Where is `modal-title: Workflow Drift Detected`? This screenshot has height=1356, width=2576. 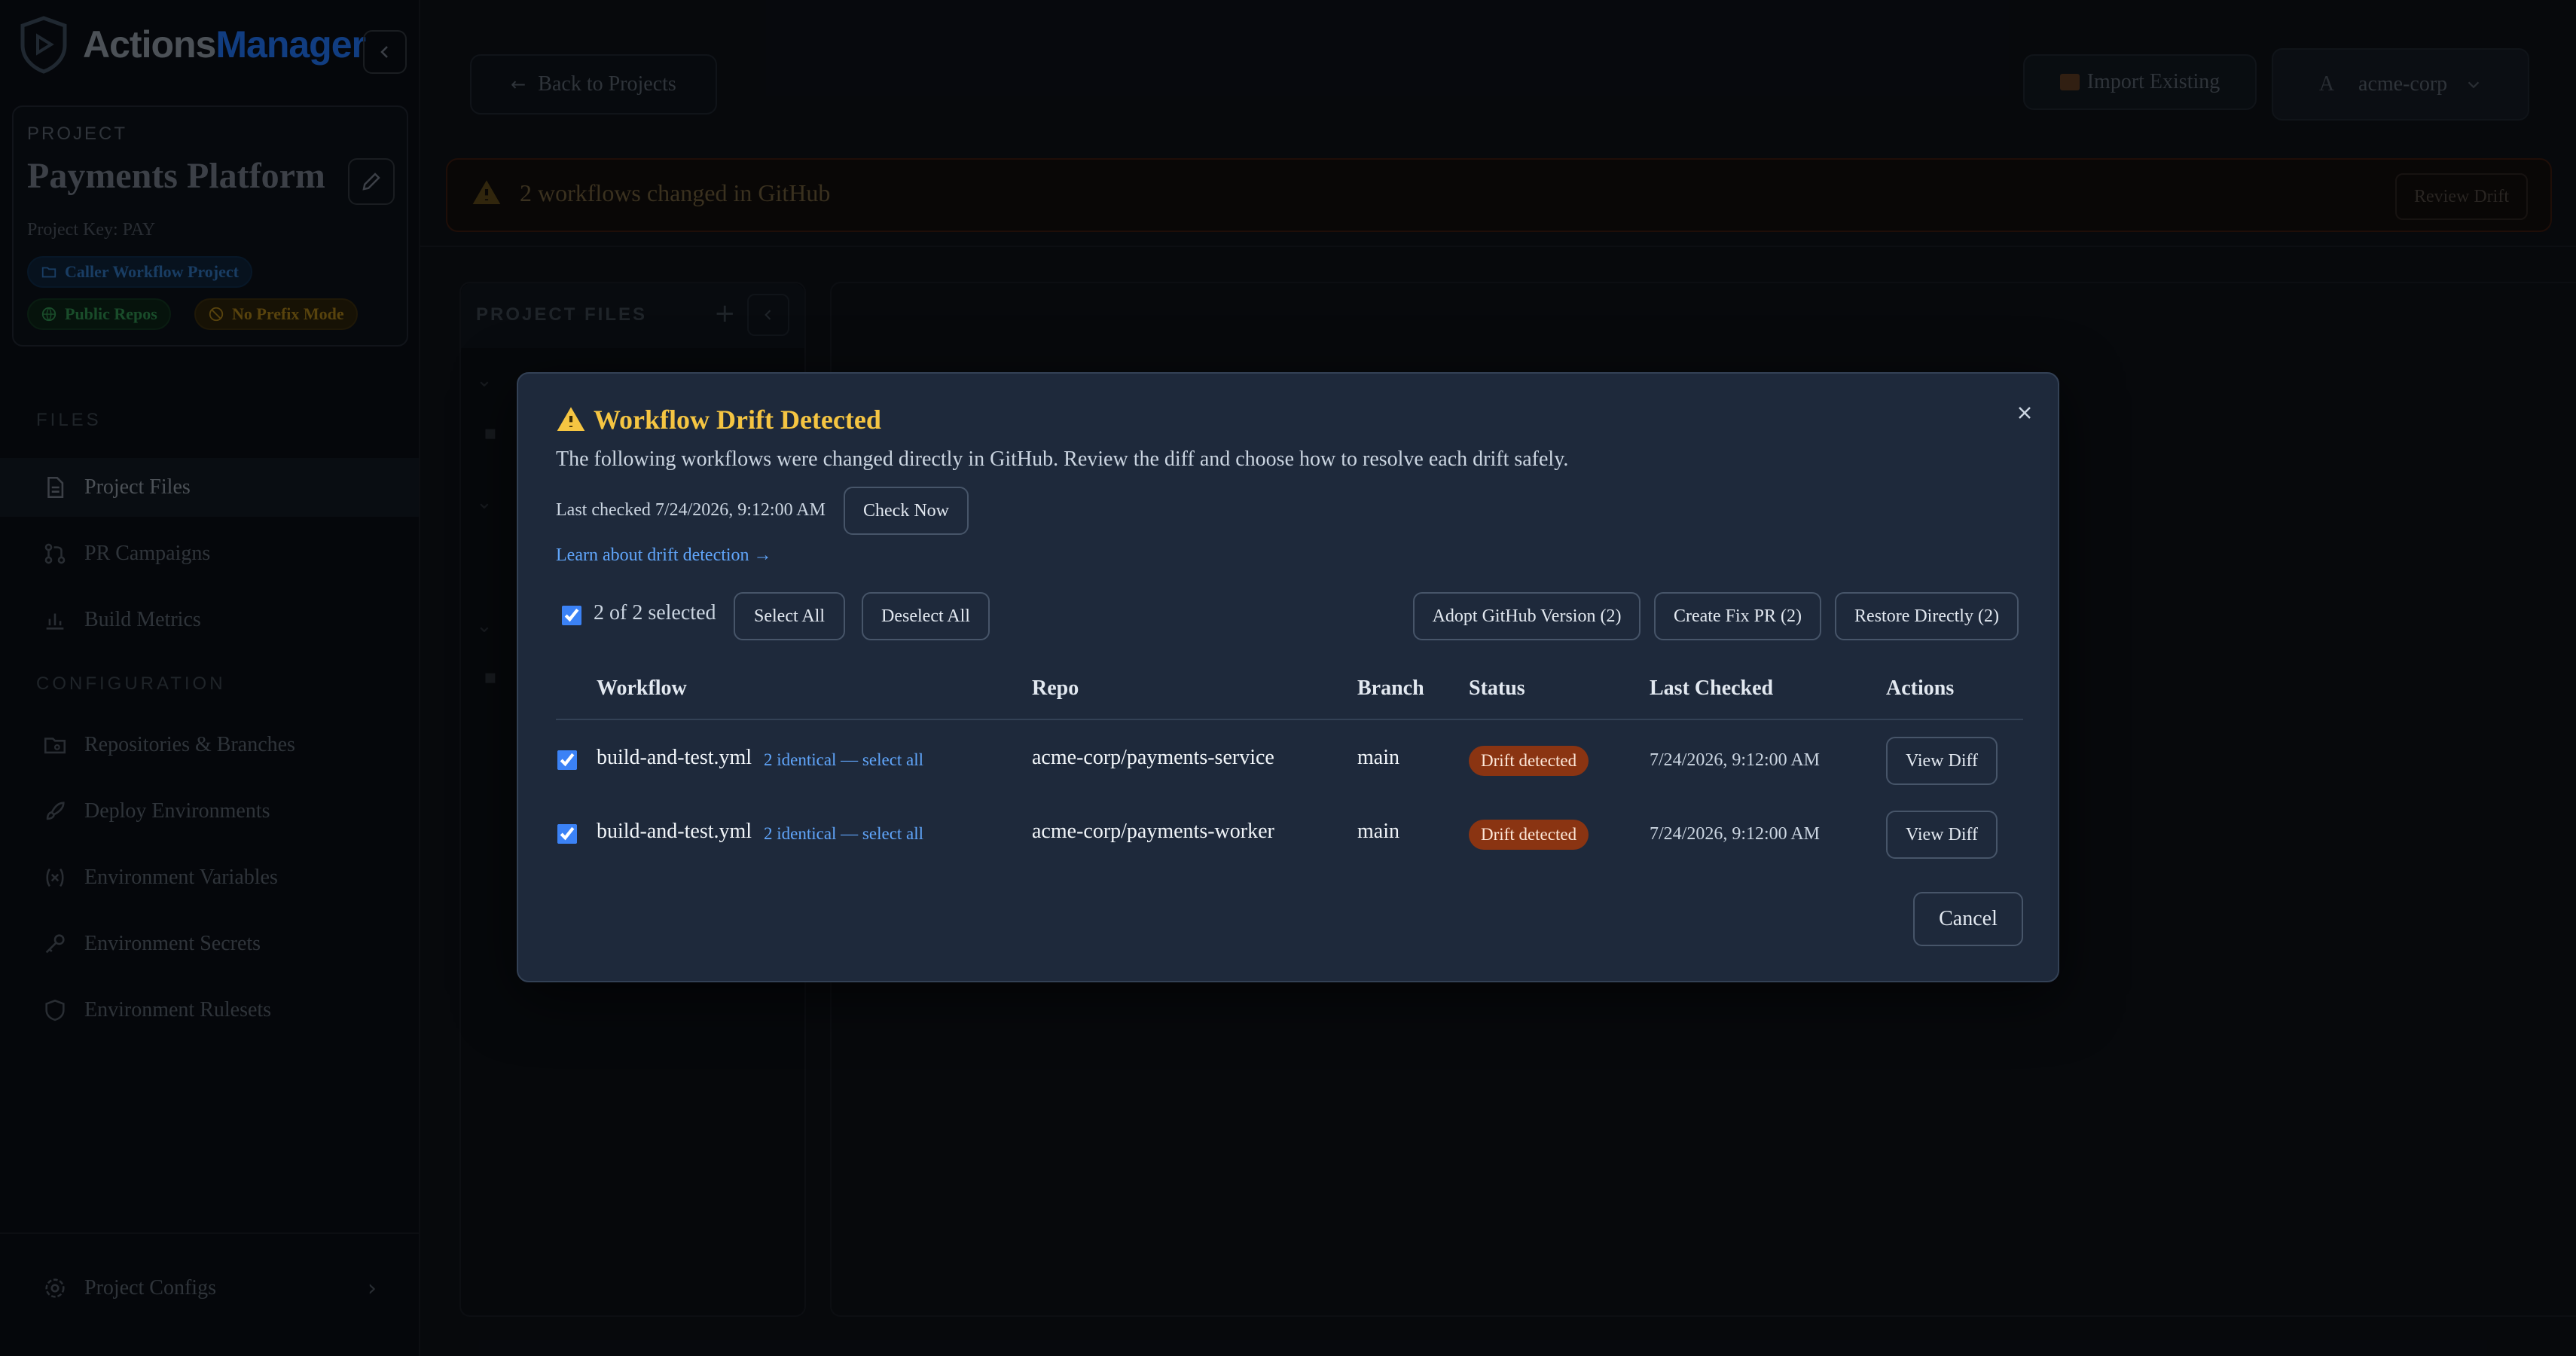 modal-title: Workflow Drift Detected is located at coordinates (719, 420).